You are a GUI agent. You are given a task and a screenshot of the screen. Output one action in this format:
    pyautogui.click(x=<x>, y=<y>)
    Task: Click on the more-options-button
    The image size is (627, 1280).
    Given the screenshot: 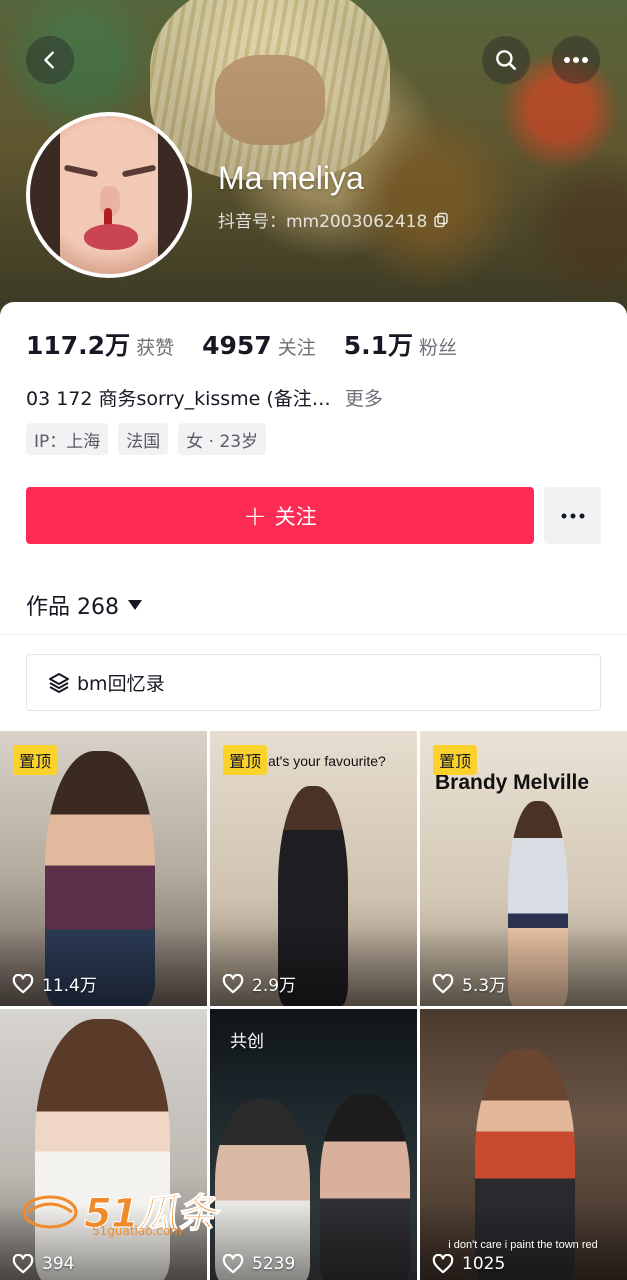 What is the action you would take?
    pyautogui.click(x=576, y=60)
    